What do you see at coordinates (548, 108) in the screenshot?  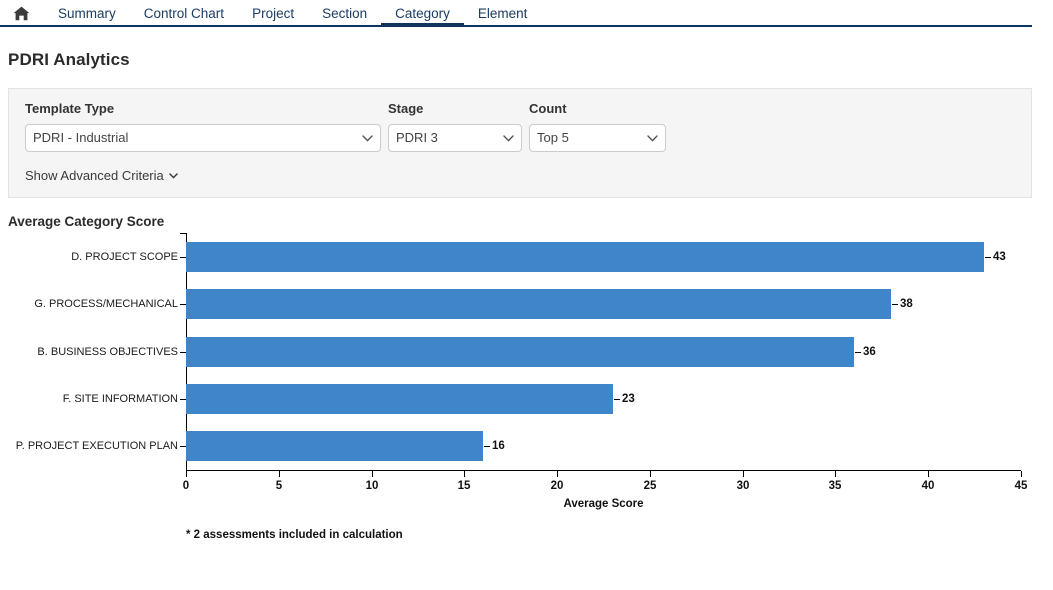 I see `count-label: Count` at bounding box center [548, 108].